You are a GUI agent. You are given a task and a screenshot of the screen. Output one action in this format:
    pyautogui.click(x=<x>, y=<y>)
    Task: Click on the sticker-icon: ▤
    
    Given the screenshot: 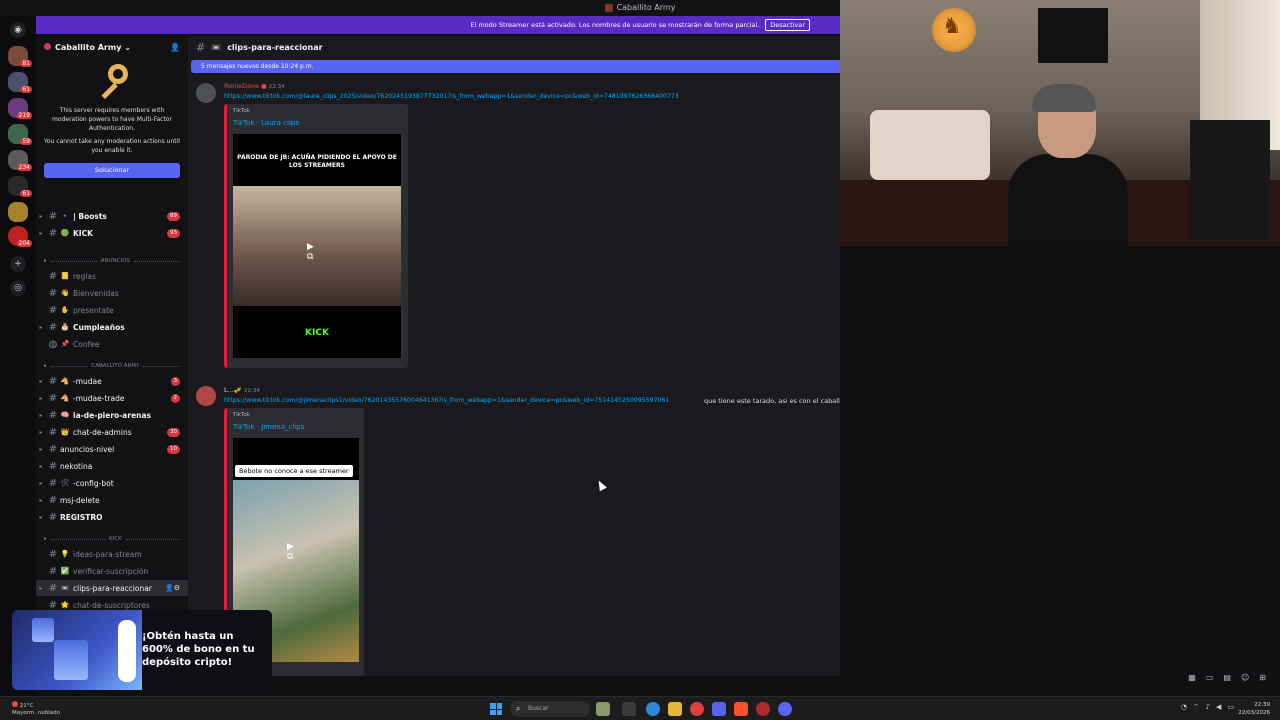 What is the action you would take?
    pyautogui.click(x=1227, y=677)
    